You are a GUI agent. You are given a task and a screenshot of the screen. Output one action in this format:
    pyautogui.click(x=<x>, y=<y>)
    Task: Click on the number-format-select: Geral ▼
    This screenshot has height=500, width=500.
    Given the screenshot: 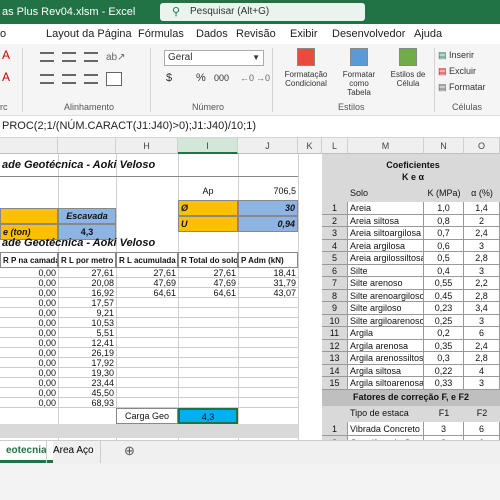 What is the action you would take?
    pyautogui.click(x=214, y=58)
    